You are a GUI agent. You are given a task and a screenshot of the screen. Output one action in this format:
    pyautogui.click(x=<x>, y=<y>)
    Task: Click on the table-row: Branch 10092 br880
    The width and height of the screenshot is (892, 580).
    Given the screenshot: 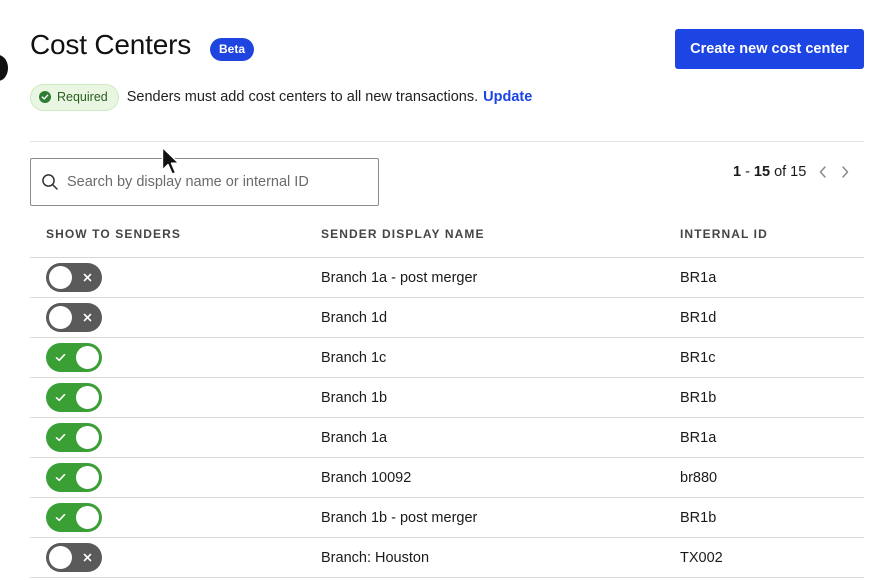 What is the action you would take?
    pyautogui.click(x=447, y=478)
    